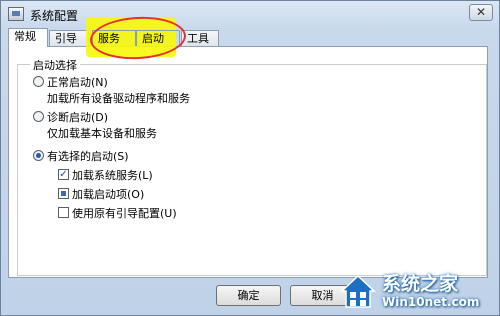 The image size is (500, 316). I want to click on use-original-boot-config-checkbox, so click(63, 212).